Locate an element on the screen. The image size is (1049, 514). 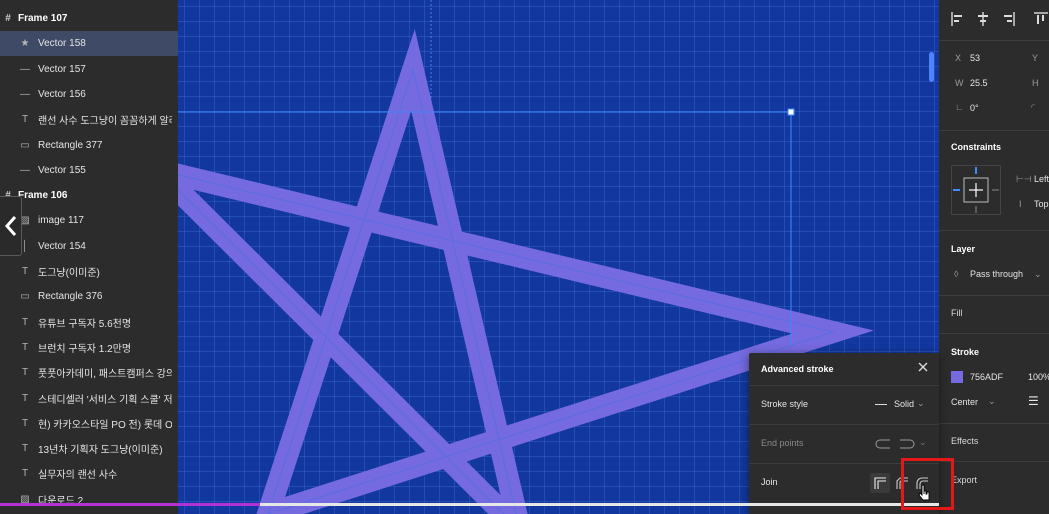
popup-title: Advanced stroke is located at coordinates (797, 369).